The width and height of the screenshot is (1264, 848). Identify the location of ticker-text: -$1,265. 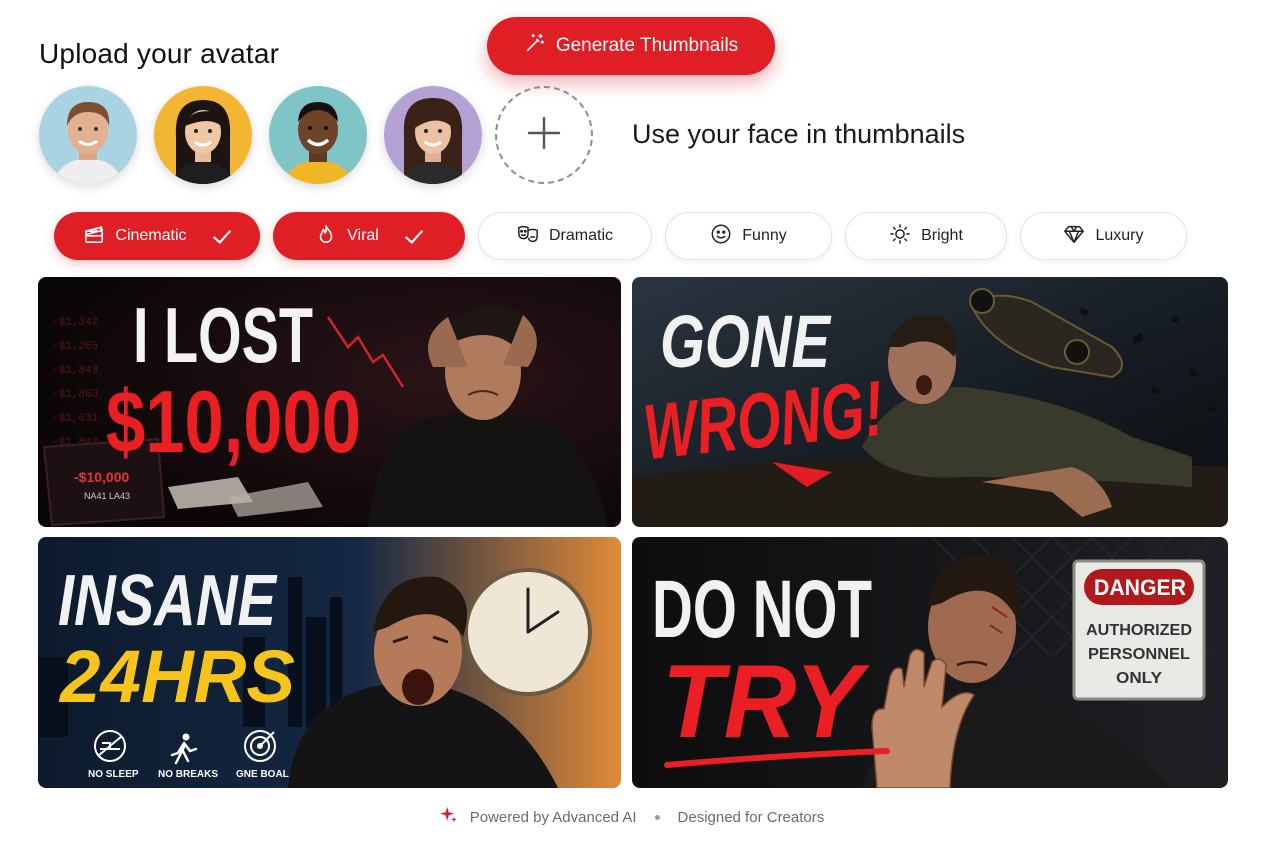
(75, 347).